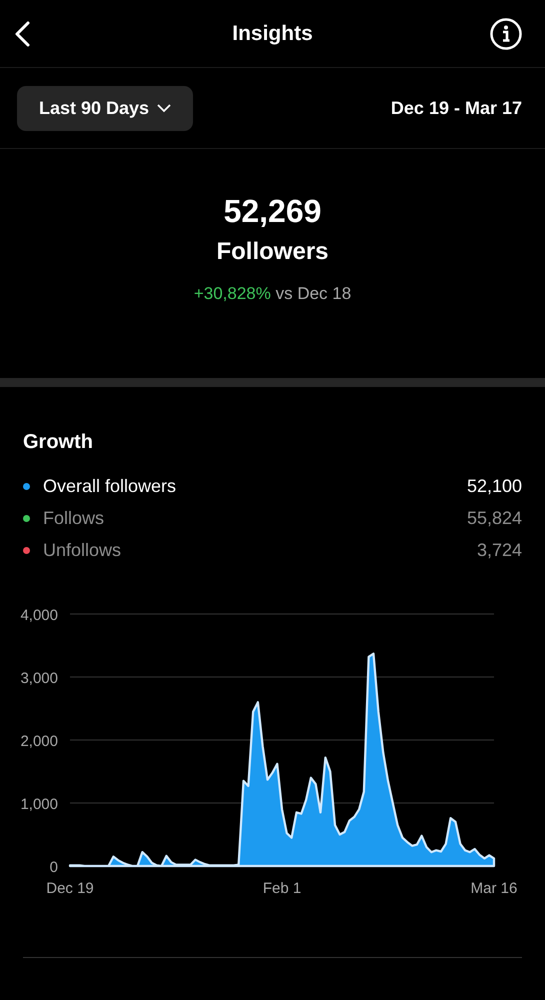  What do you see at coordinates (282, 888) in the screenshot?
I see `axis-label: Feb 1` at bounding box center [282, 888].